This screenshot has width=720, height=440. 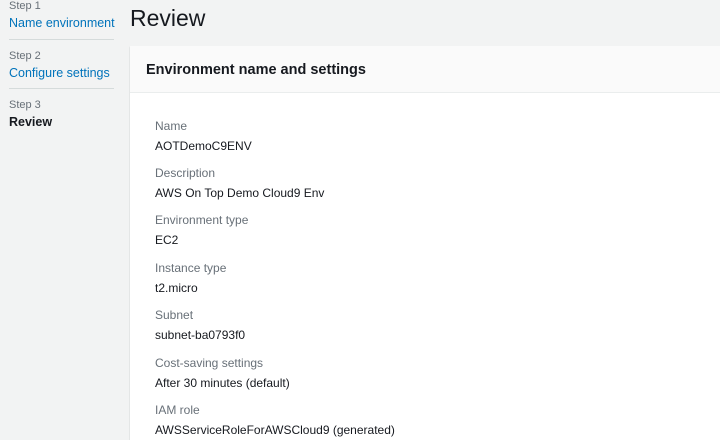 I want to click on page-title: Review, so click(x=168, y=18).